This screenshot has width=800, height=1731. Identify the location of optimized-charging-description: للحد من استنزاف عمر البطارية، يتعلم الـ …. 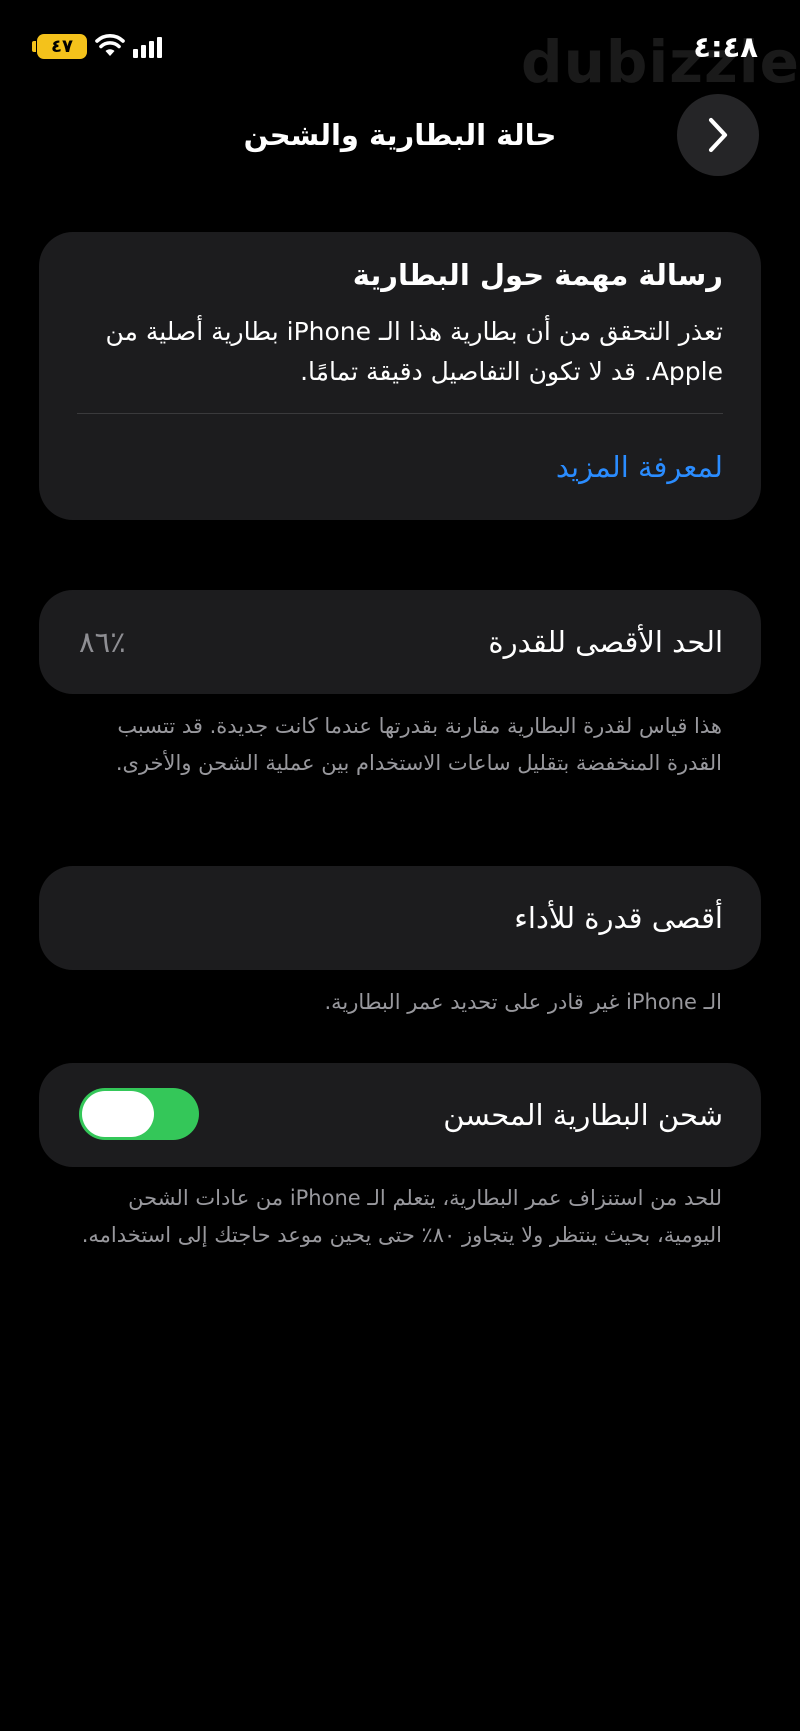
(401, 1216).